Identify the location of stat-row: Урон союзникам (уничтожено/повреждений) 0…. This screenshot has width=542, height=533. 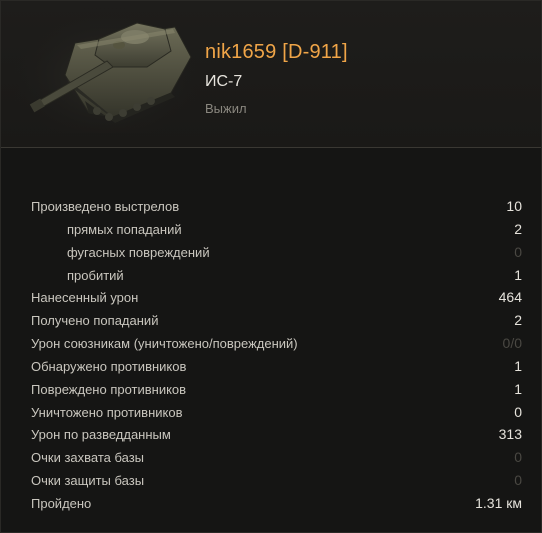
(271, 343).